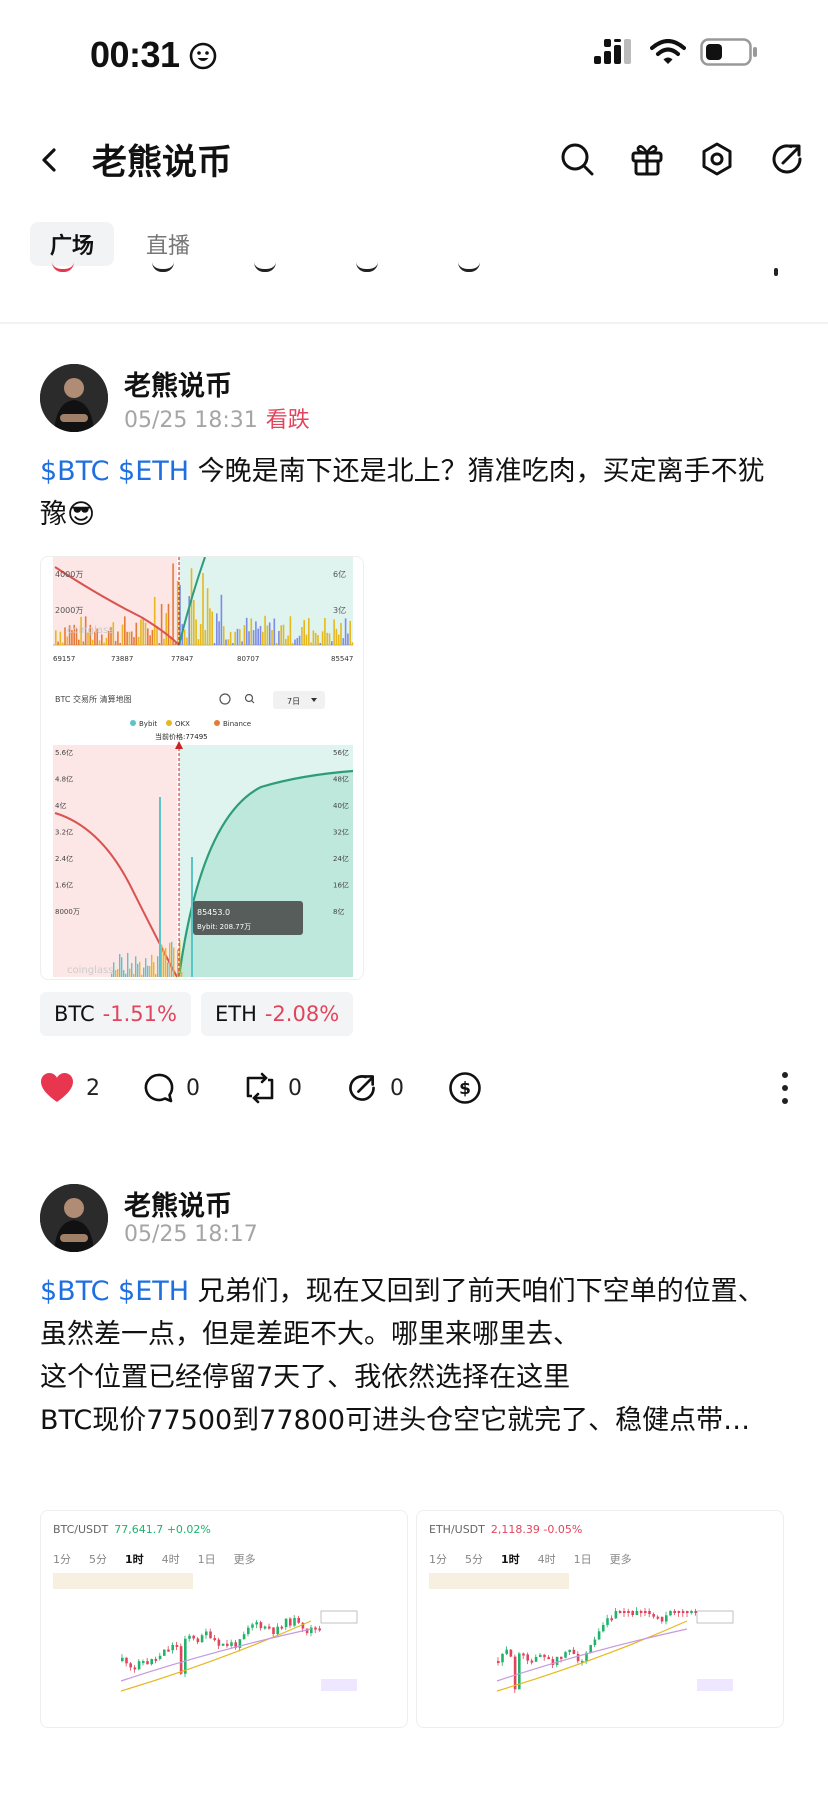 Image resolution: width=828 pixels, height=1795 pixels. Describe the element at coordinates (338, 911) in the screenshot. I see `axis-label: 8亿` at that location.